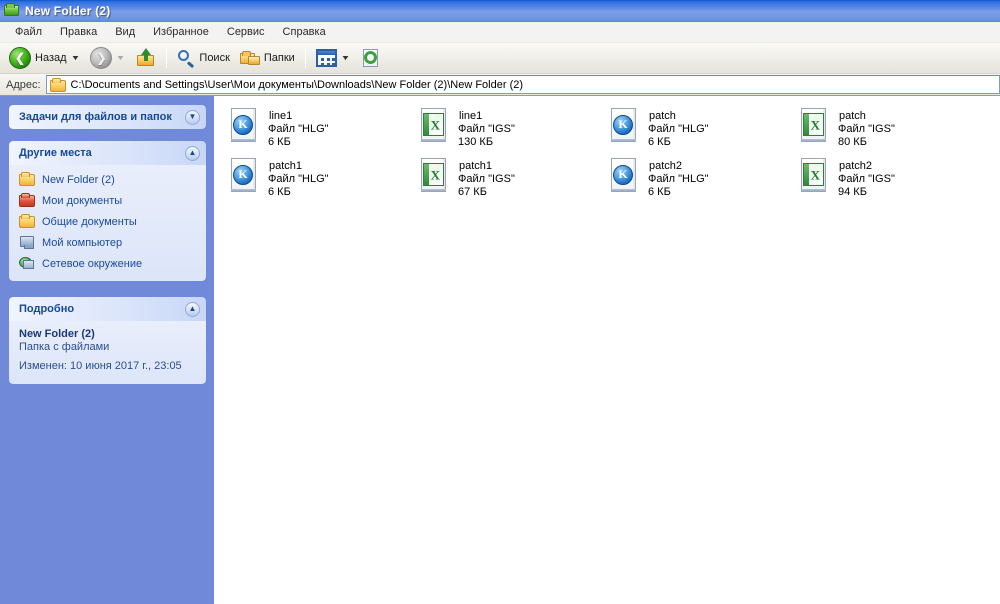 Image resolution: width=1000 pixels, height=604 pixels. I want to click on sidebar-item-label: Мой компьютер, so click(82, 243).